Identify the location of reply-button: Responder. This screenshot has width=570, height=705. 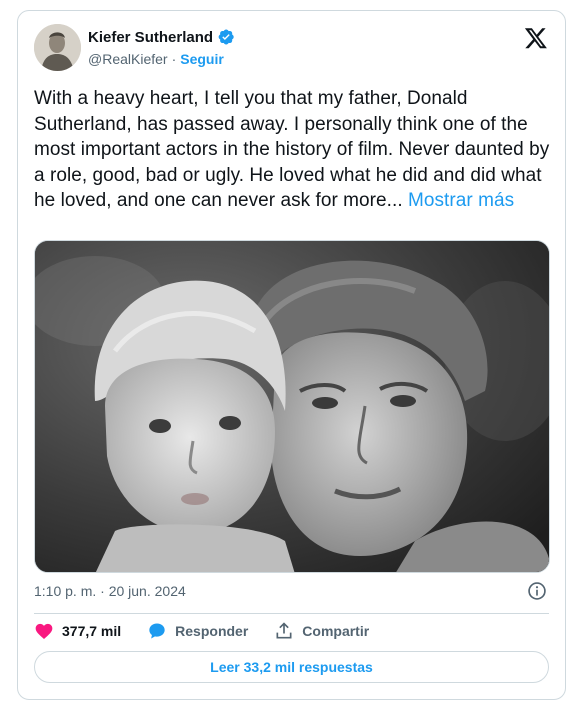
(197, 631).